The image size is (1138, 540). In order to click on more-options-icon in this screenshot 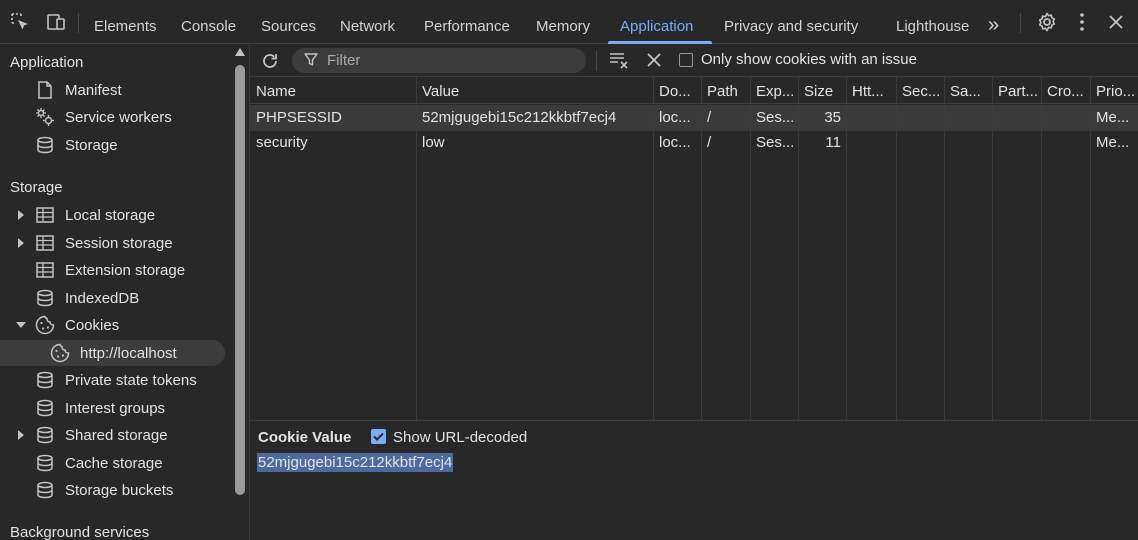, I will do `click(1082, 22)`.